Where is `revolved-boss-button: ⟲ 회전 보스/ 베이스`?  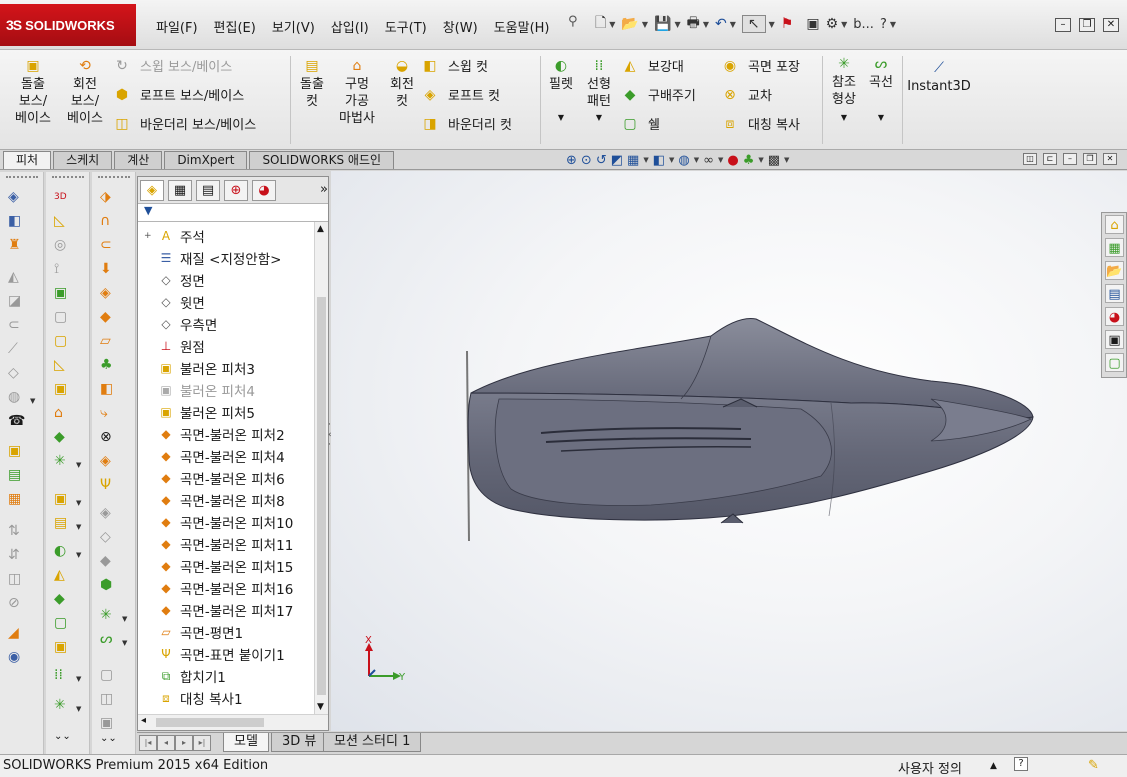 revolved-boss-button: ⟲ 회전 보스/ 베이스 is located at coordinates (85, 92).